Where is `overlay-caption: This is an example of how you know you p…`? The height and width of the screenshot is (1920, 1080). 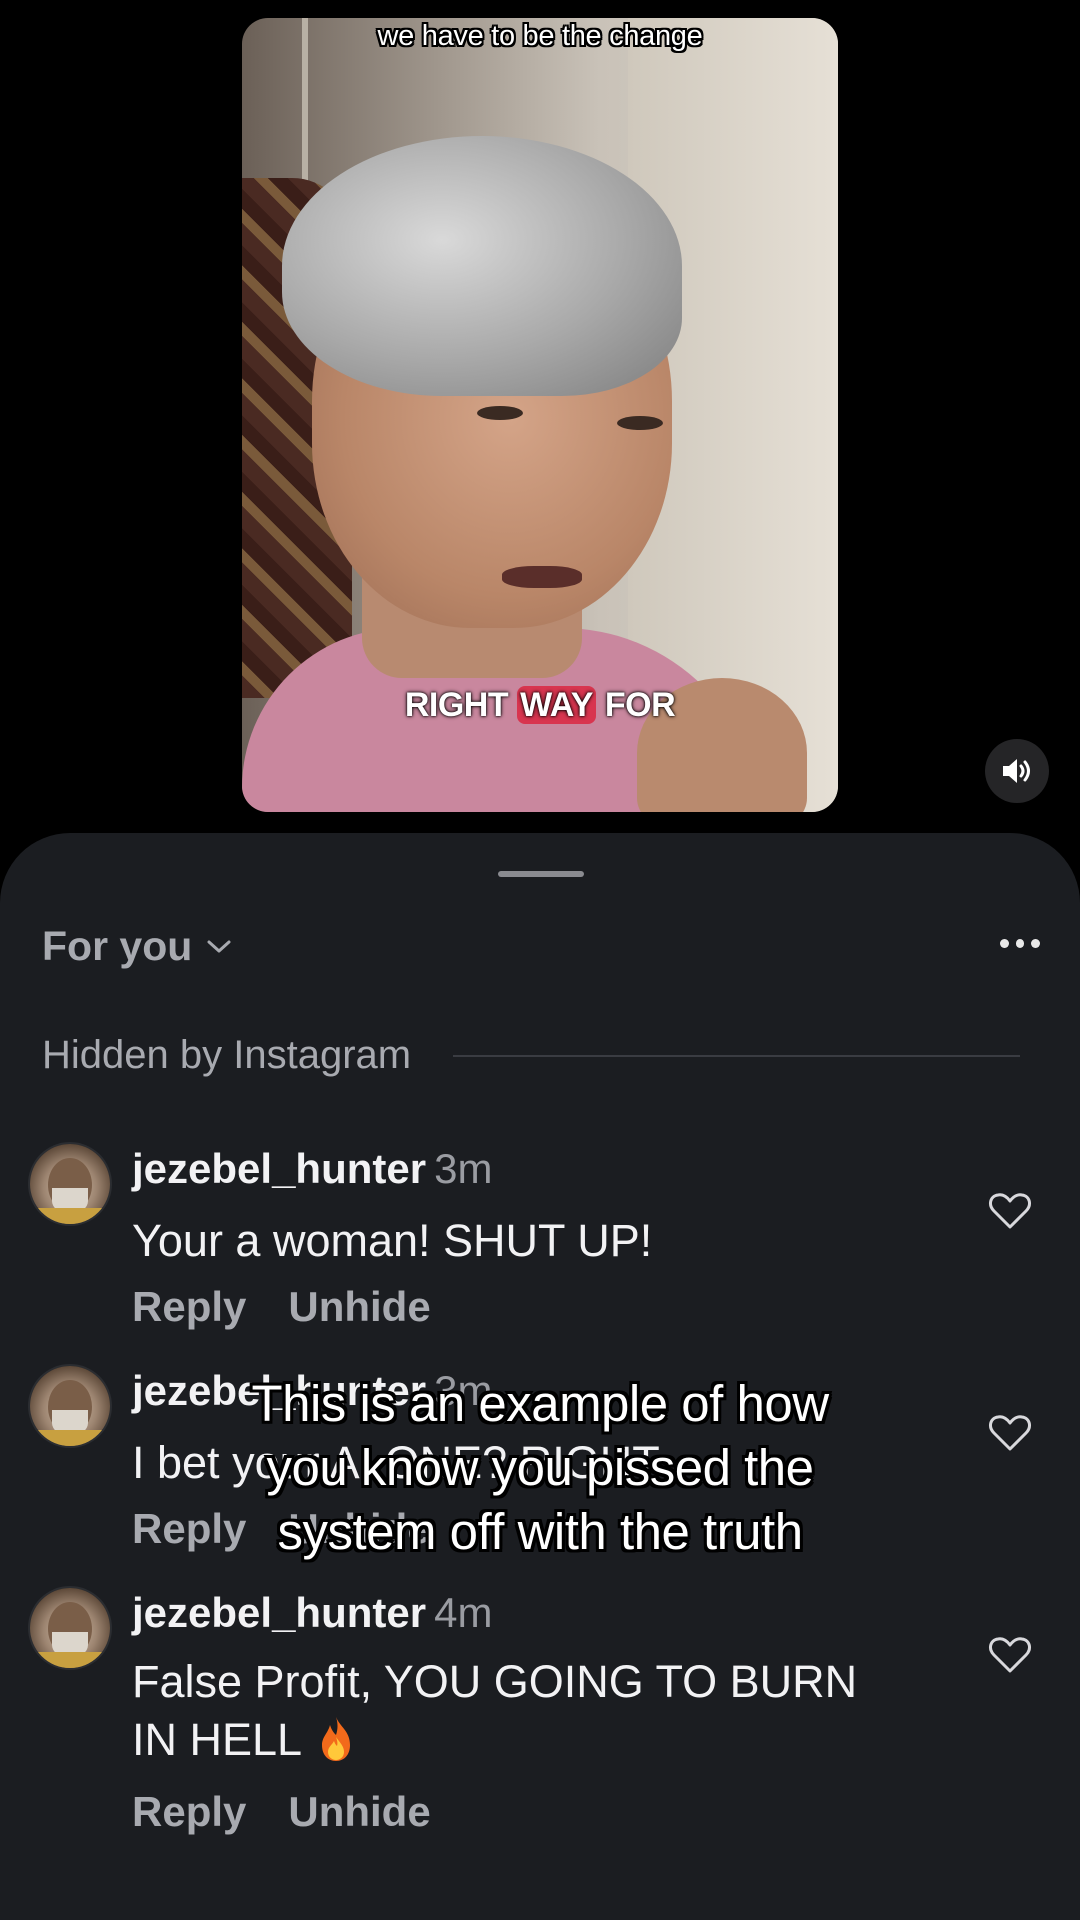 overlay-caption: This is an example of how you know you p… is located at coordinates (540, 1467).